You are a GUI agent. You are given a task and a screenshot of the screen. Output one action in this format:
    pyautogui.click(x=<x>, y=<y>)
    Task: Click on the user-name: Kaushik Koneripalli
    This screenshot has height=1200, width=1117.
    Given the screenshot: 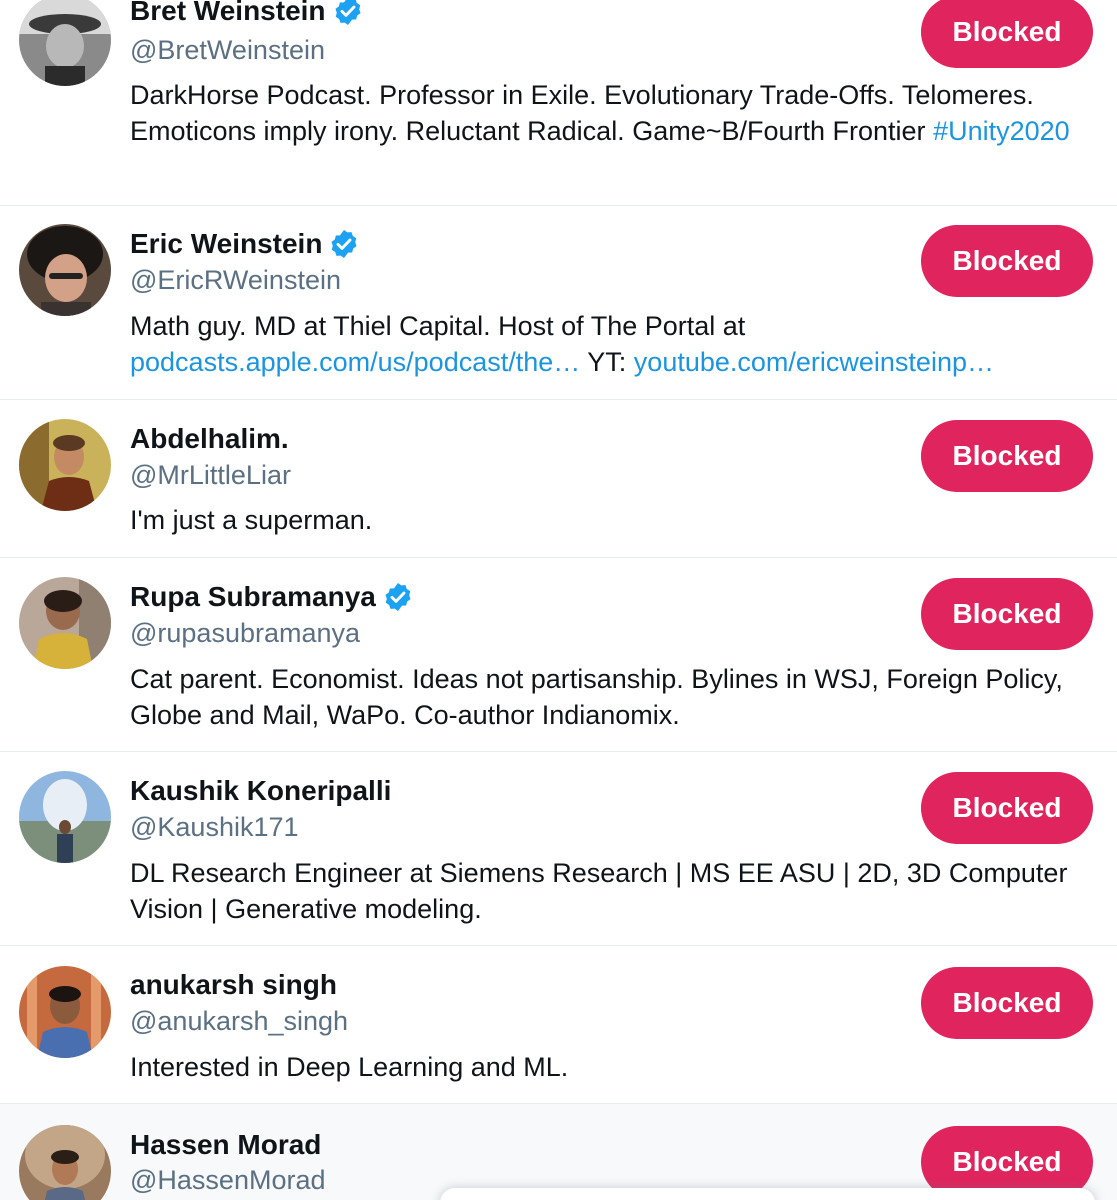 What is the action you would take?
    pyautogui.click(x=260, y=791)
    